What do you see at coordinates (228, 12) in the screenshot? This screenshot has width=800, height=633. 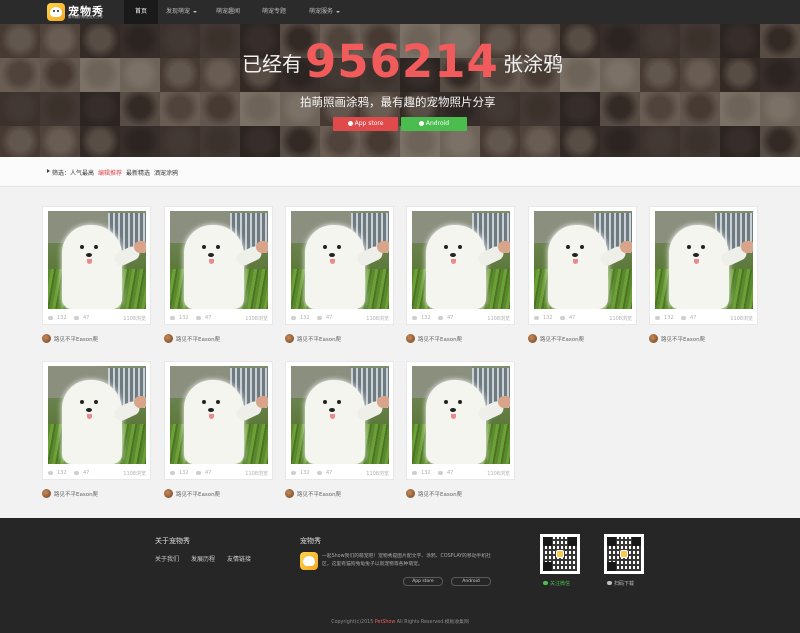 I see `nav-item-news: 萌宠趣闻` at bounding box center [228, 12].